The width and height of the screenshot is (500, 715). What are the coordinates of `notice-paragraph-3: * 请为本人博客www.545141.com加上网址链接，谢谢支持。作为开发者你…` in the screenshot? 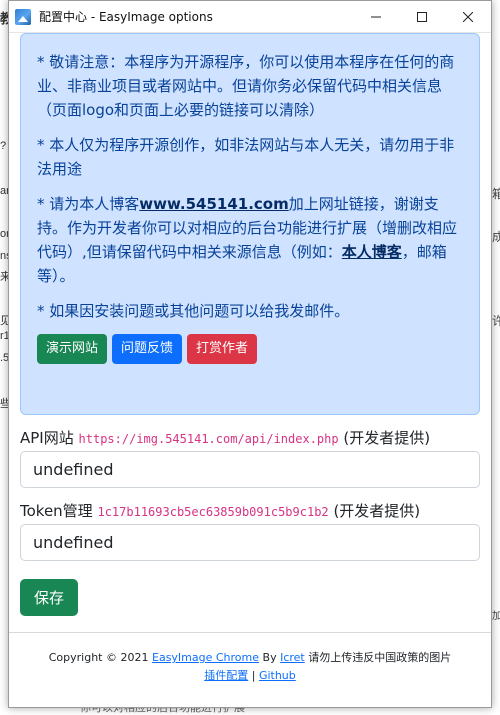 It's located at (250, 240).